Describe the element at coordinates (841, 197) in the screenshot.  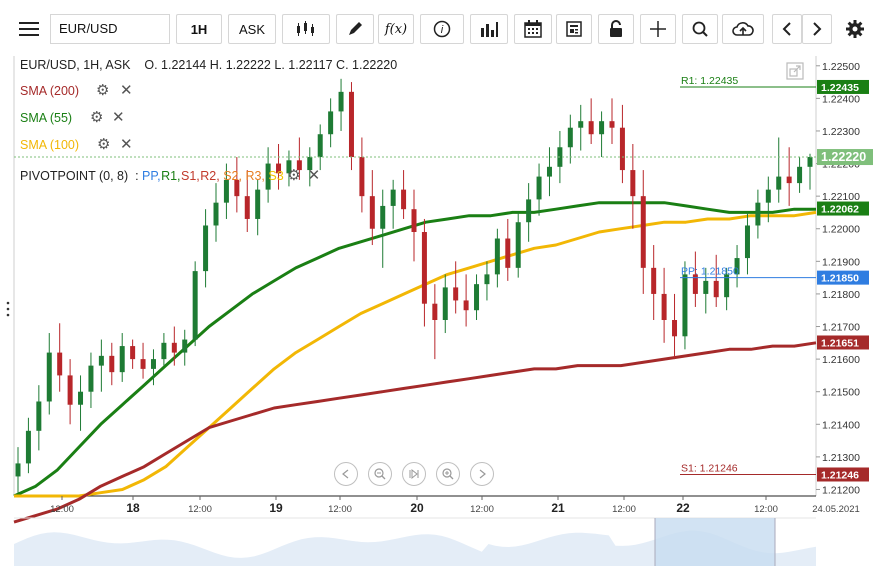
I see `y-tick-label: 1.22100` at that location.